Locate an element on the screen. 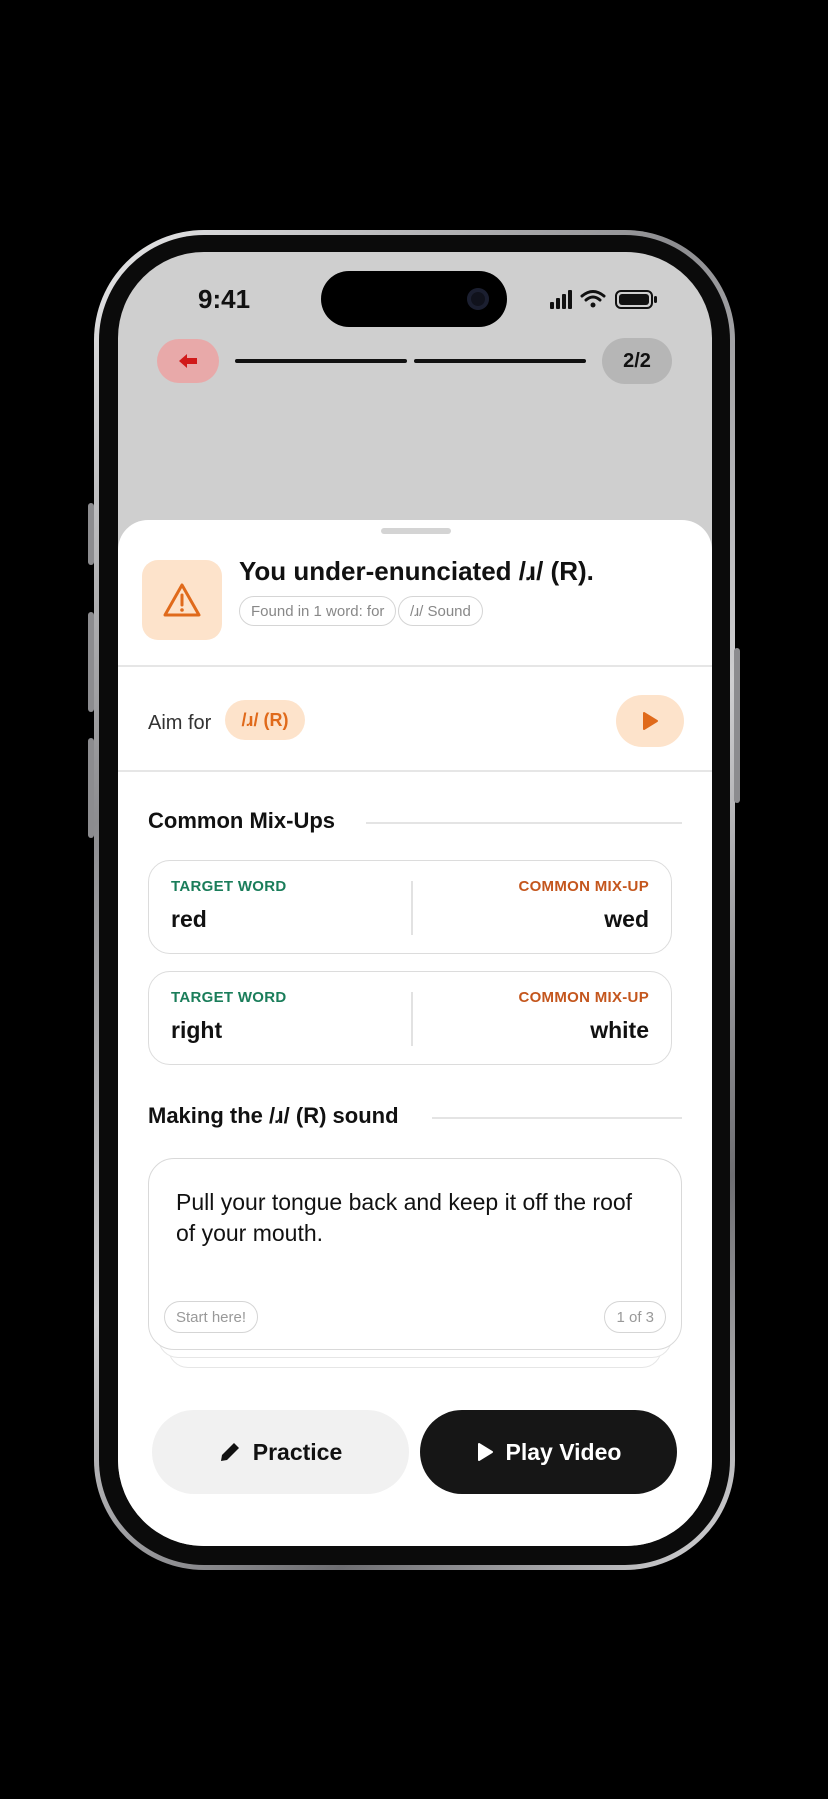 This screenshot has height=1799, width=828. aim-for-label: Aim for is located at coordinates (180, 723).